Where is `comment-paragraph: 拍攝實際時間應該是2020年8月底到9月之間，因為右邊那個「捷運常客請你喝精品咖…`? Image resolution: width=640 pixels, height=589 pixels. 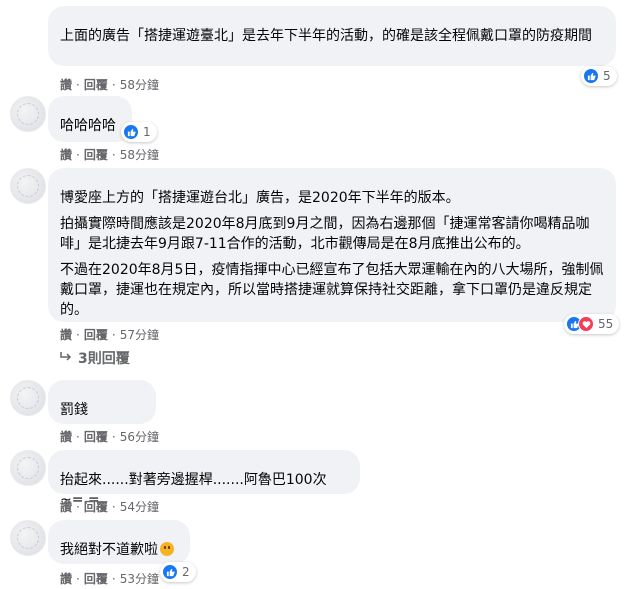
comment-paragraph: 拍攝實際時間應該是2020年8月底到9月之間，因為右邊那個「捷運常客請你喝精品咖… is located at coordinates (325, 234).